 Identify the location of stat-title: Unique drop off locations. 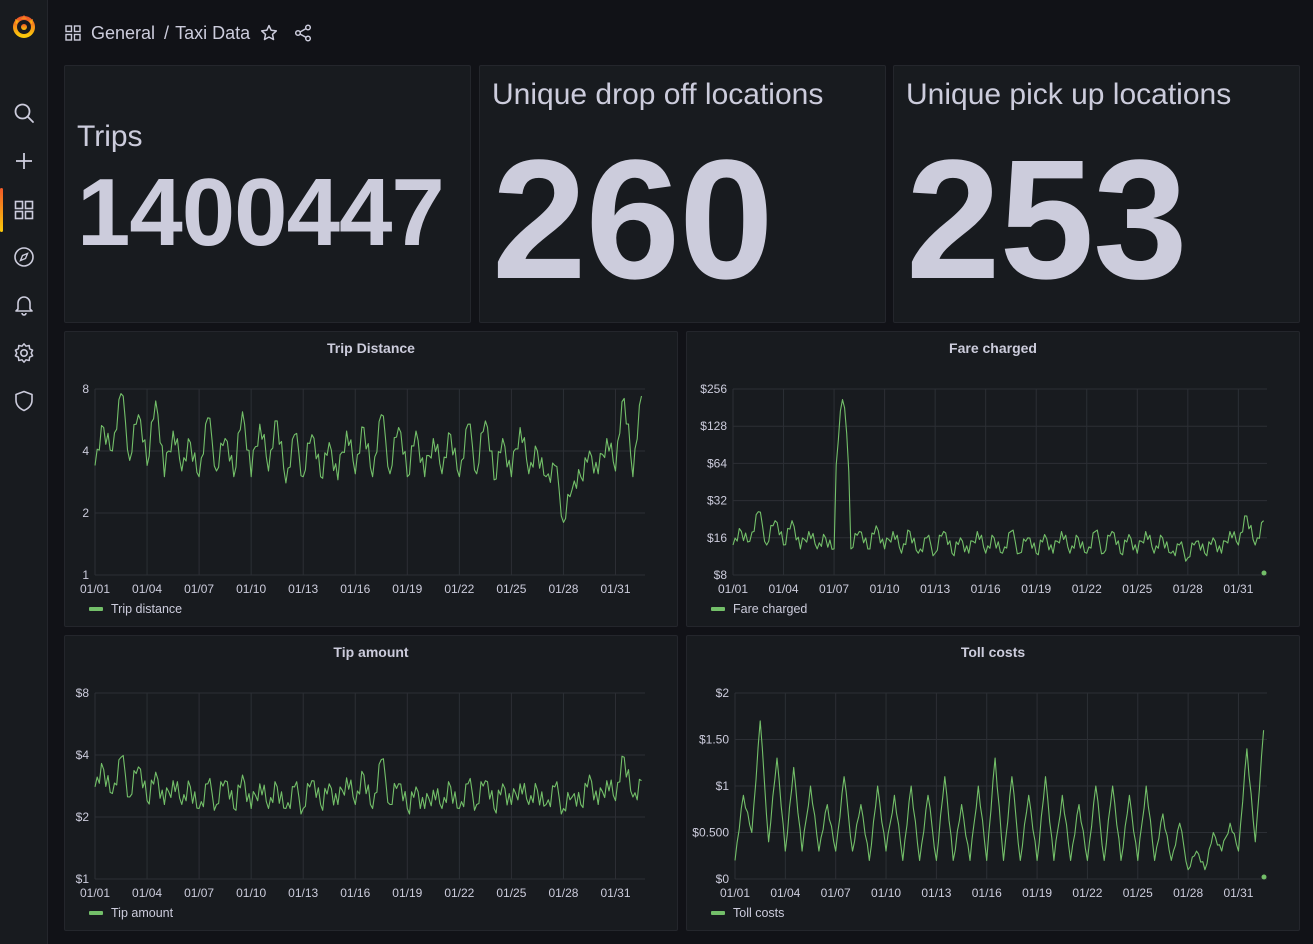
(658, 94).